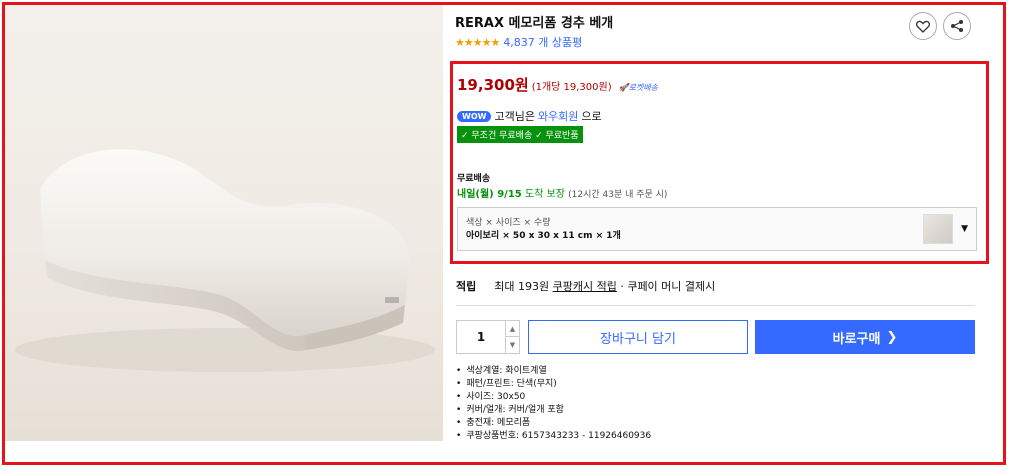  What do you see at coordinates (618, 195) in the screenshot?
I see `order-deadline: (12시간 43분 내 주문 시)` at bounding box center [618, 195].